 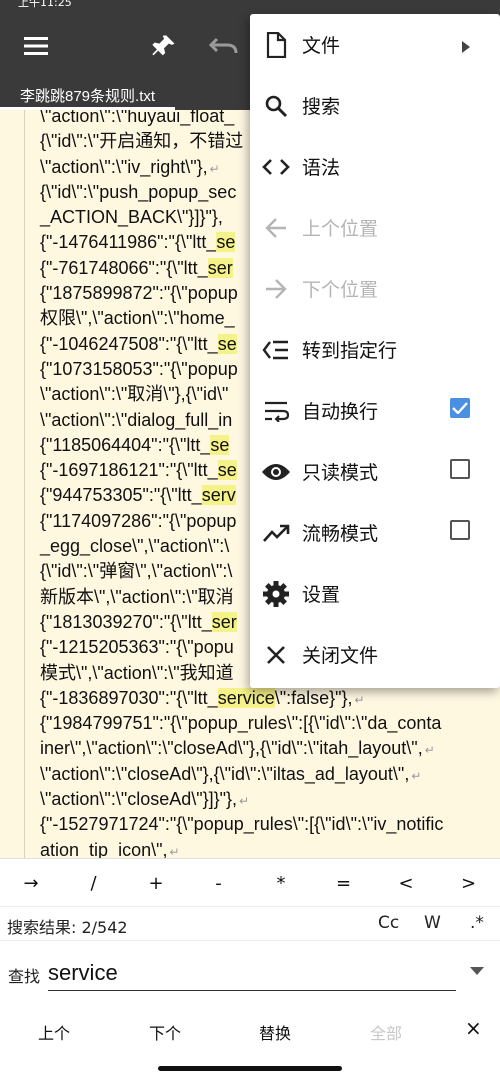 I want to click on code-line: ation_tip_icon\", ↵, so click(x=260, y=848).